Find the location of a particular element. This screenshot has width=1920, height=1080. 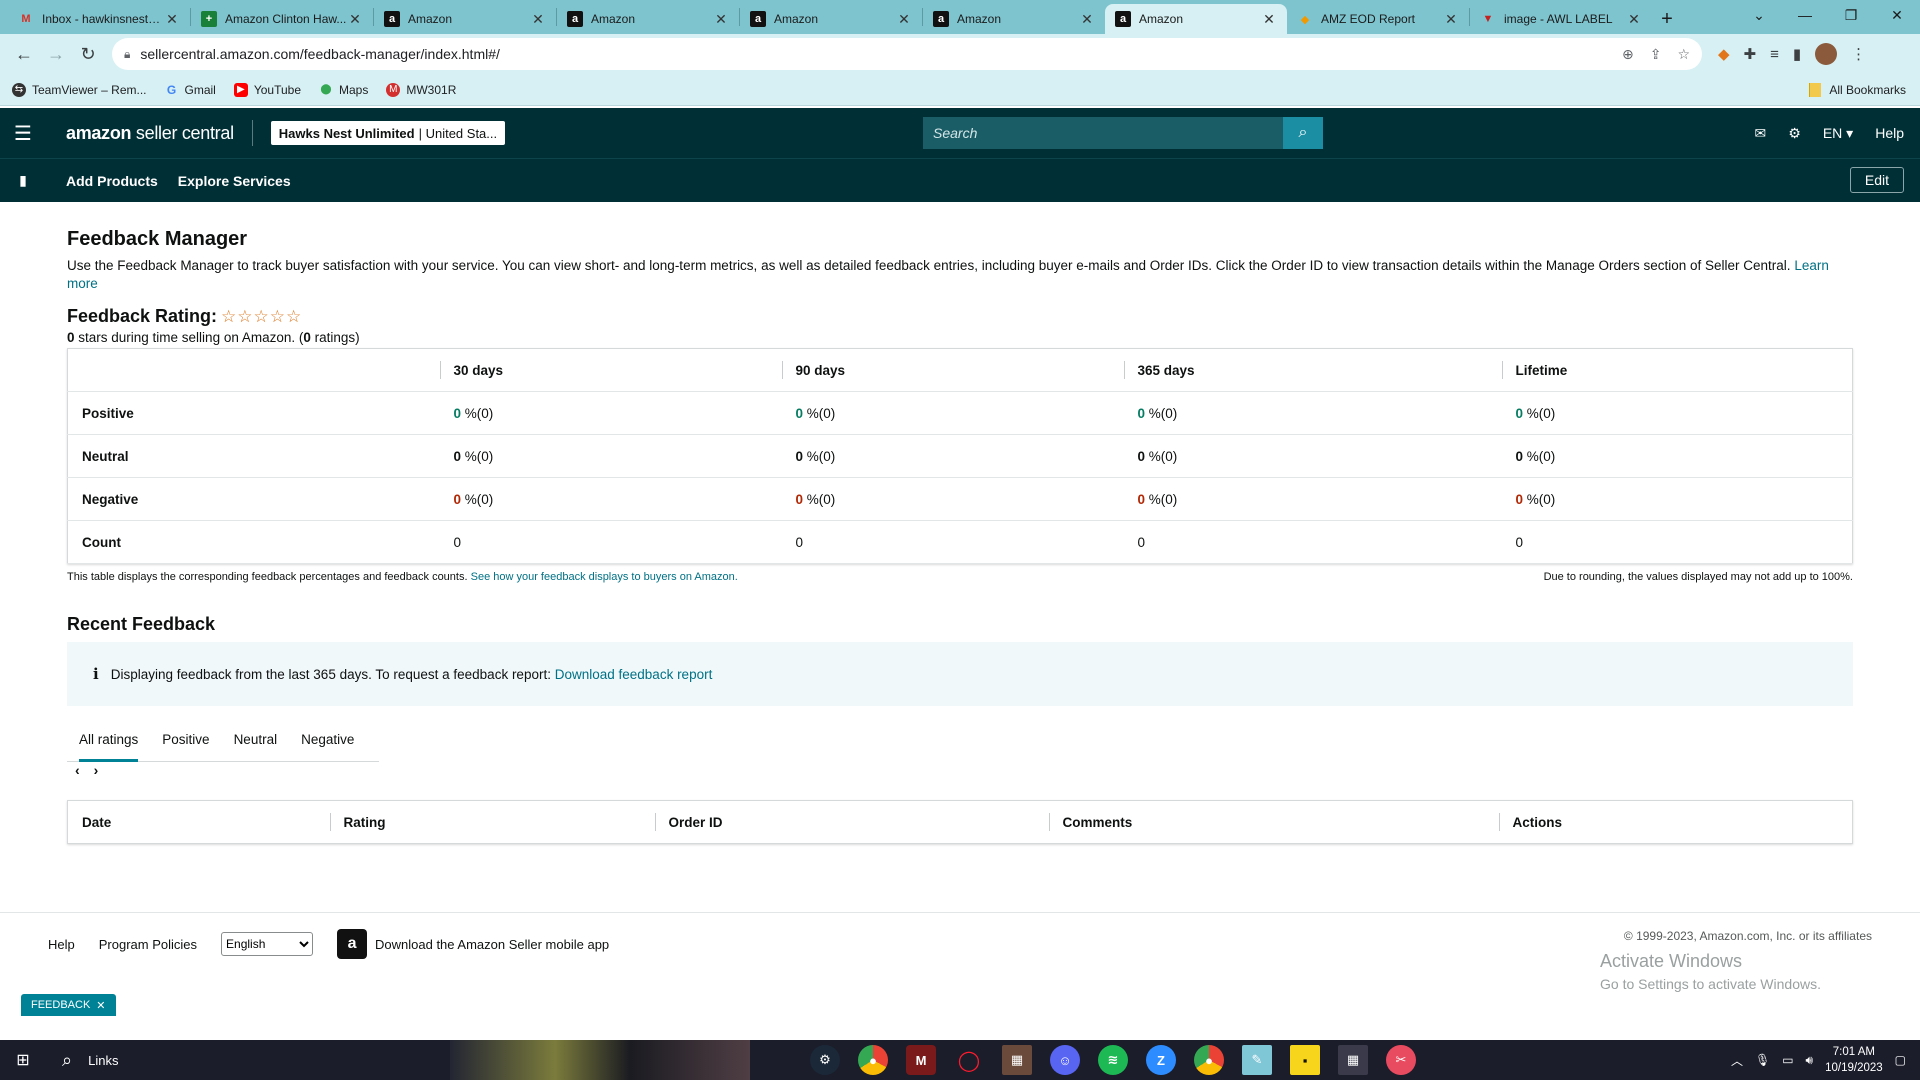

restore-icon: ❐ is located at coordinates (1851, 15).